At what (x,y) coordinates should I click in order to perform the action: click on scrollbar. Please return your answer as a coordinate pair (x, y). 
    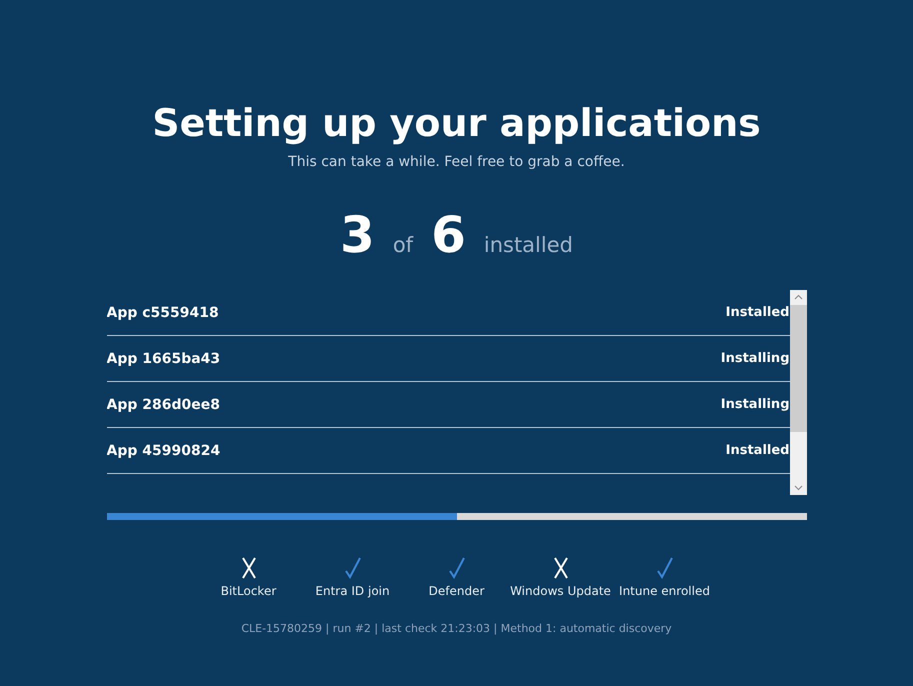
    Looking at the image, I should click on (798, 392).